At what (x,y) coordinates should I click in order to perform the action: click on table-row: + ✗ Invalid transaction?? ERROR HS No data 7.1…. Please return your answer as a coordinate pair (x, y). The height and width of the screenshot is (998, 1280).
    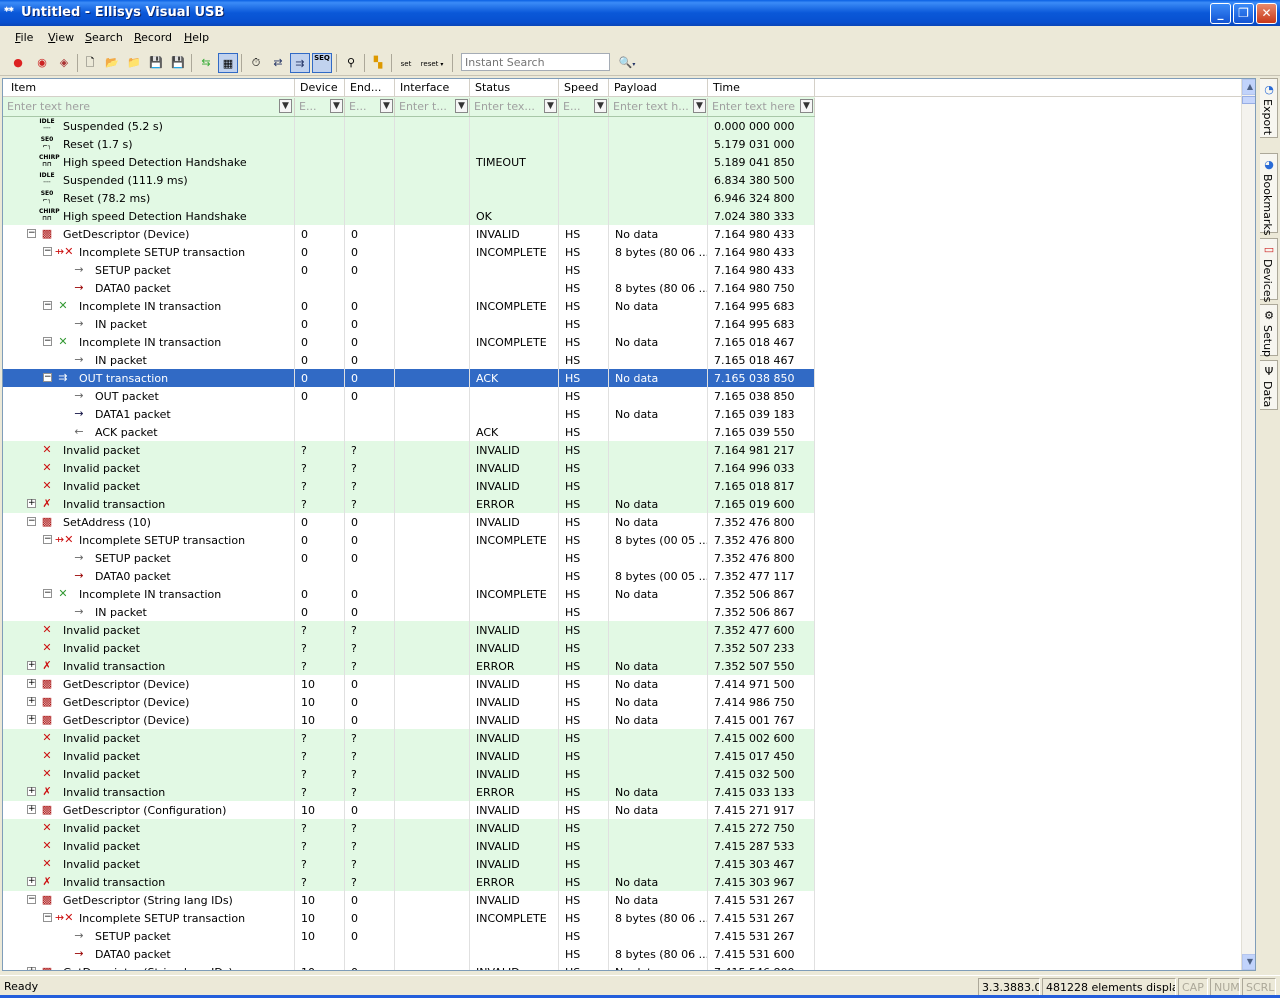
    Looking at the image, I should click on (409, 504).